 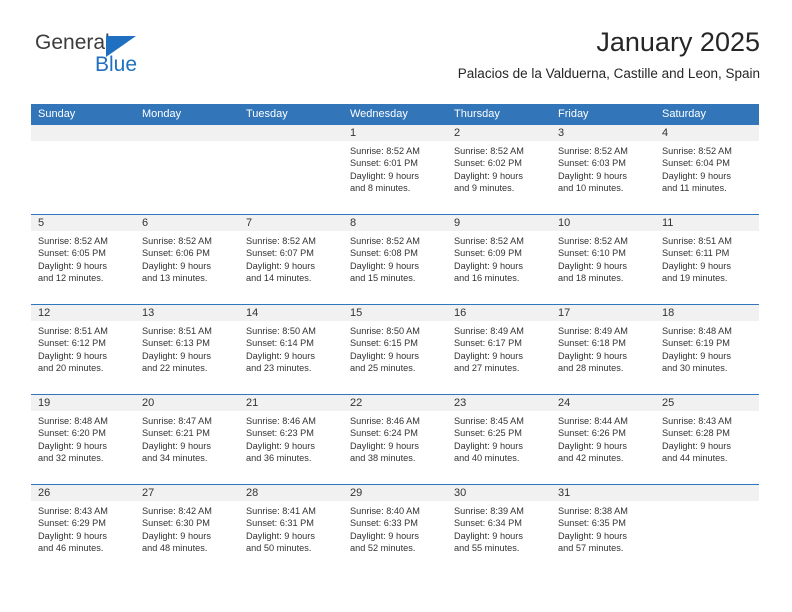 I want to click on daylight-text-line2: and 12 minutes., so click(x=71, y=277).